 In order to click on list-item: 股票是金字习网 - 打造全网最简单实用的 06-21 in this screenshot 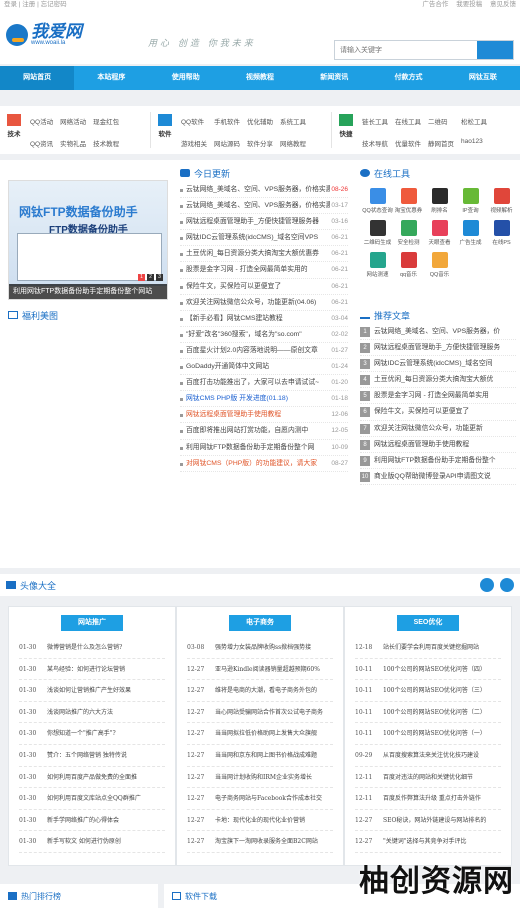, I will do `click(264, 270)`.